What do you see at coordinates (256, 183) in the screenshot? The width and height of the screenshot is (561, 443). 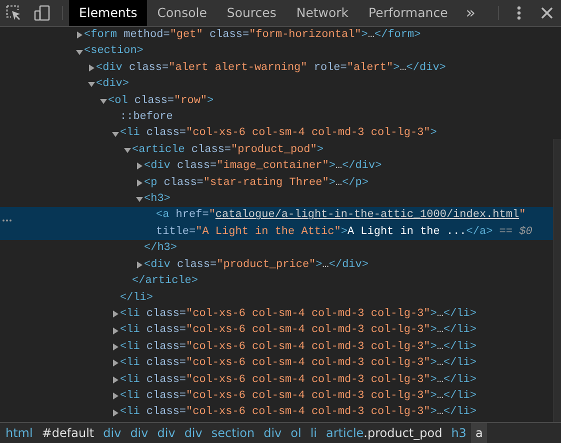 I see `code-line: <p class="star-rating Three">…</p>` at bounding box center [256, 183].